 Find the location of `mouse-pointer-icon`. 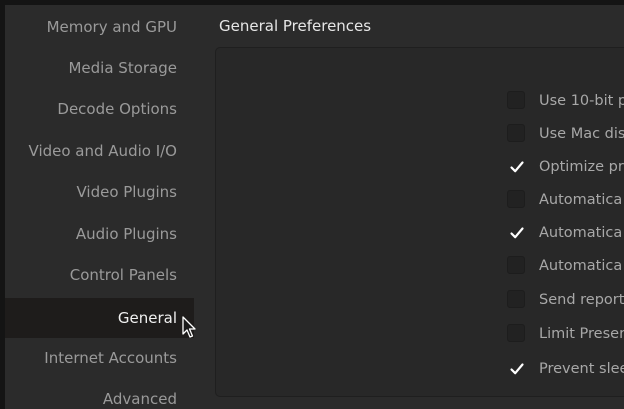

mouse-pointer-icon is located at coordinates (189, 327).